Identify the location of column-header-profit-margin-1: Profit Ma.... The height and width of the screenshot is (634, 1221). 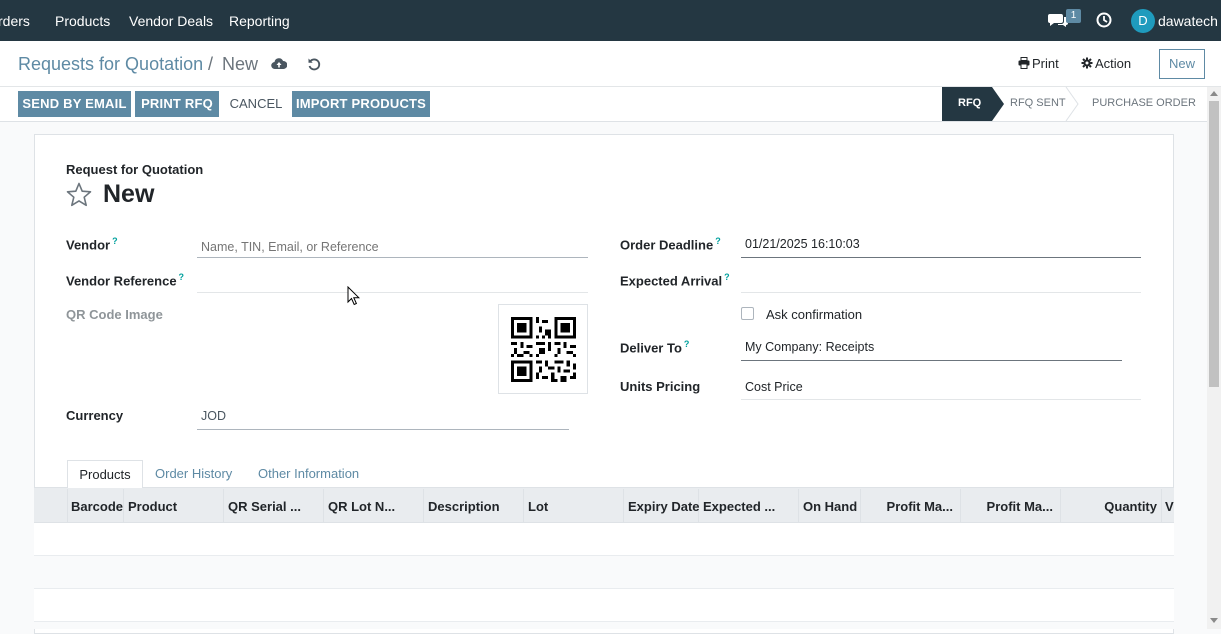
(908, 506).